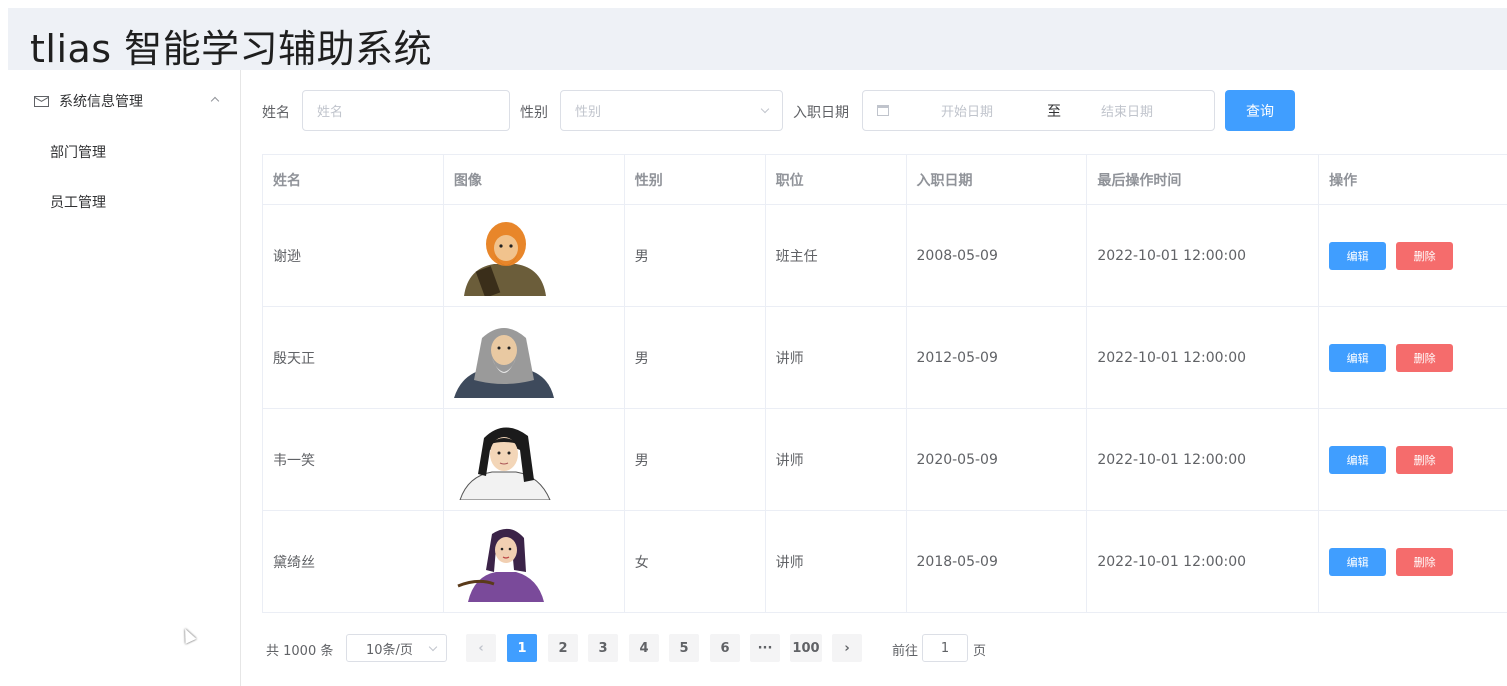  What do you see at coordinates (500, 565) in the screenshot?
I see `avatar-purple-robed-lady` at bounding box center [500, 565].